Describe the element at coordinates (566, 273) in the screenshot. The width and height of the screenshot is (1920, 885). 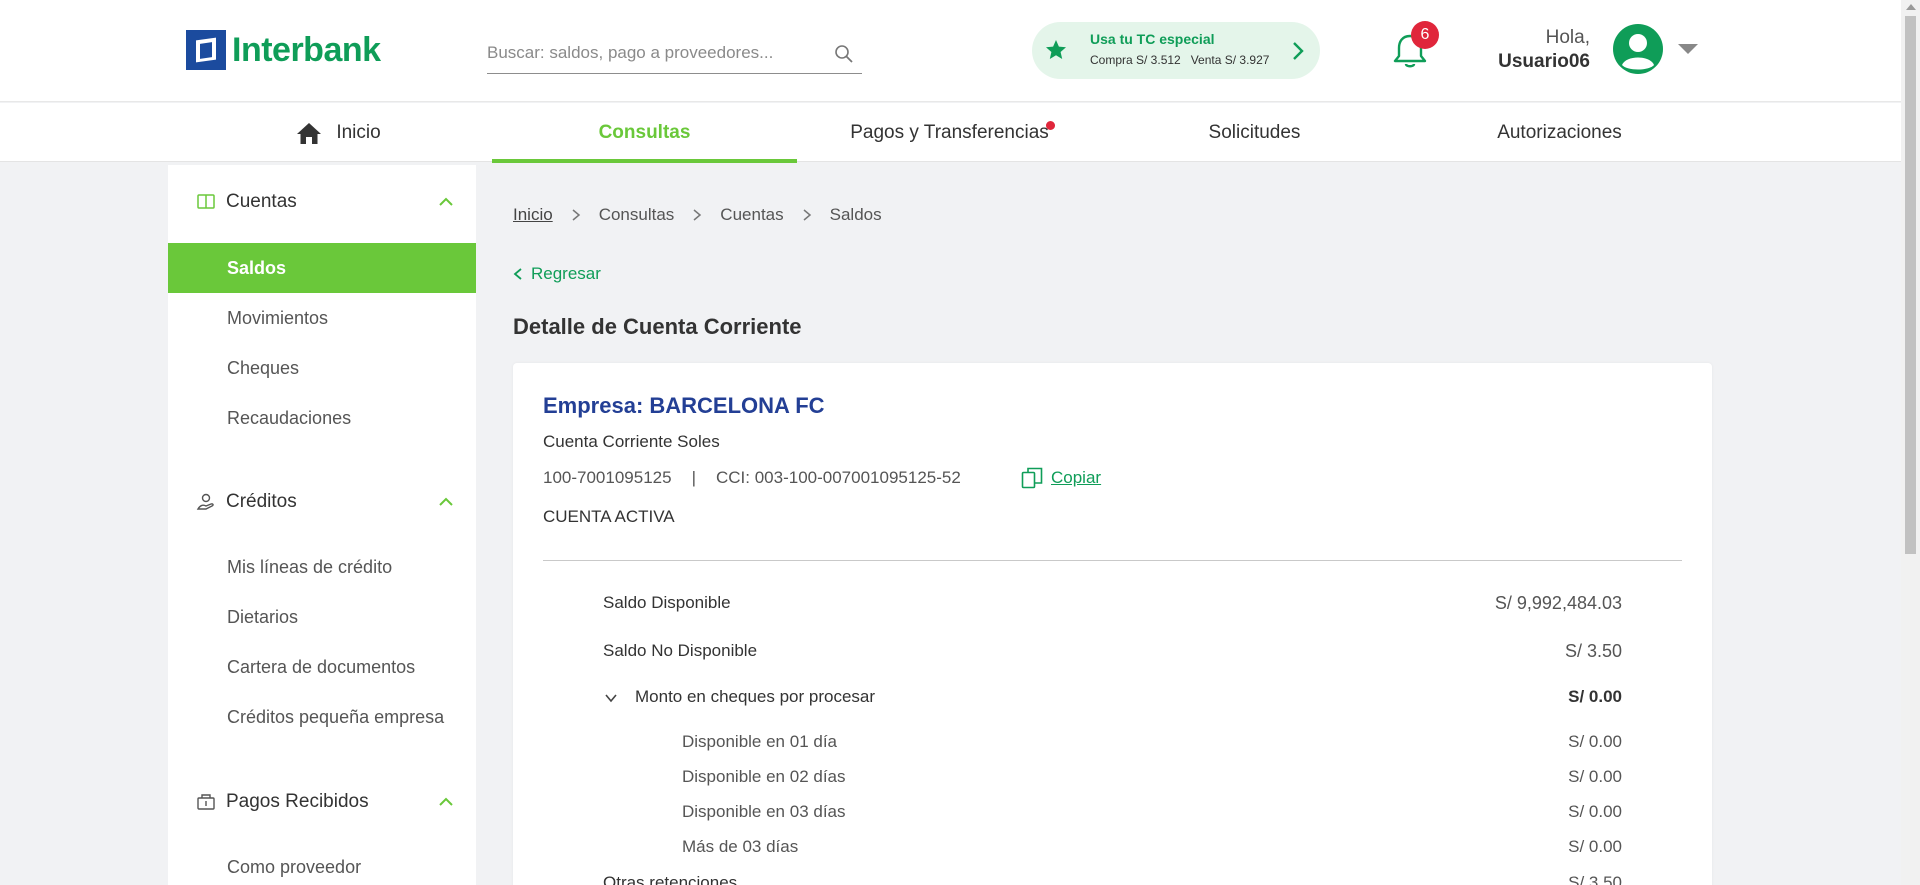
I see `back-label: Regresar` at that location.